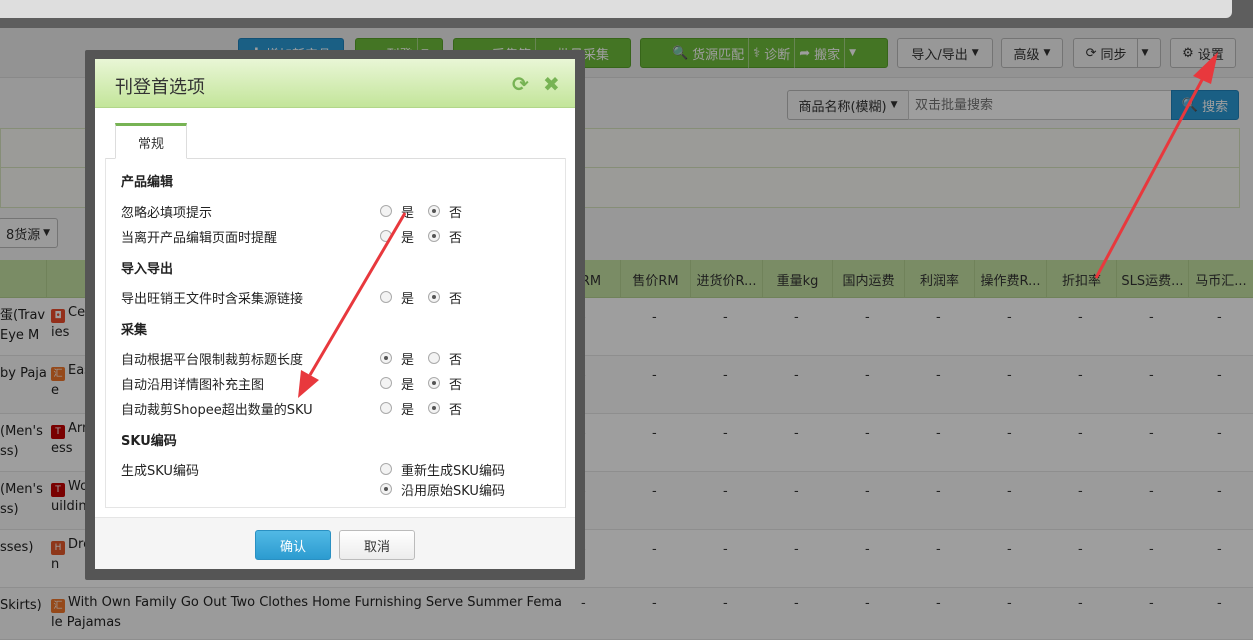 The height and width of the screenshot is (640, 1253). Describe the element at coordinates (335, 543) in the screenshot. I see `dialog-footer: 确认 取消` at that location.